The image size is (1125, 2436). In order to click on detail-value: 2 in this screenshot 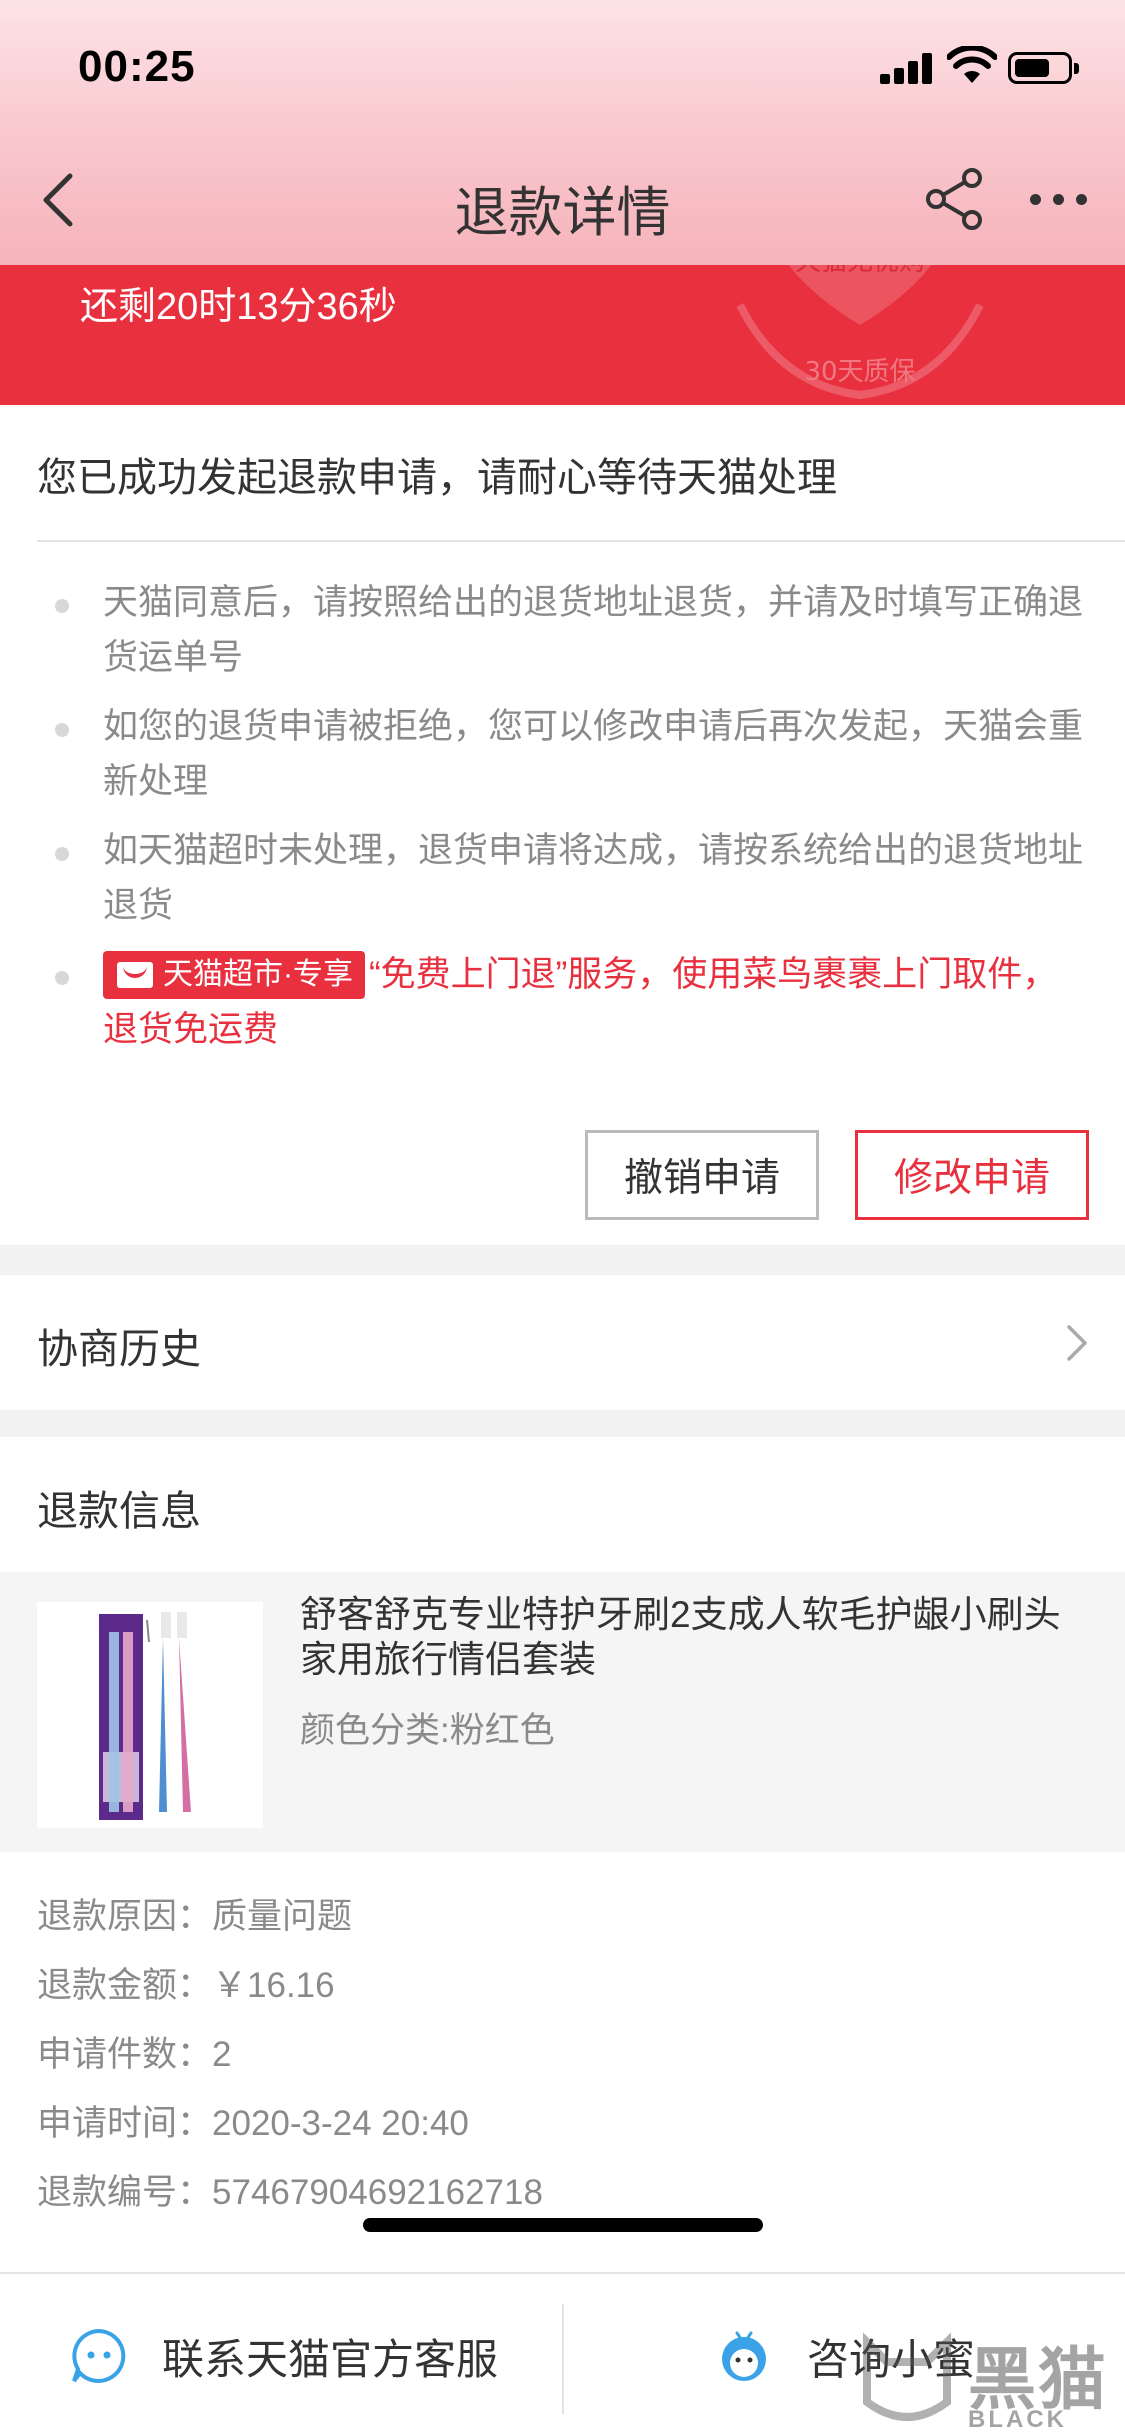, I will do `click(222, 2054)`.